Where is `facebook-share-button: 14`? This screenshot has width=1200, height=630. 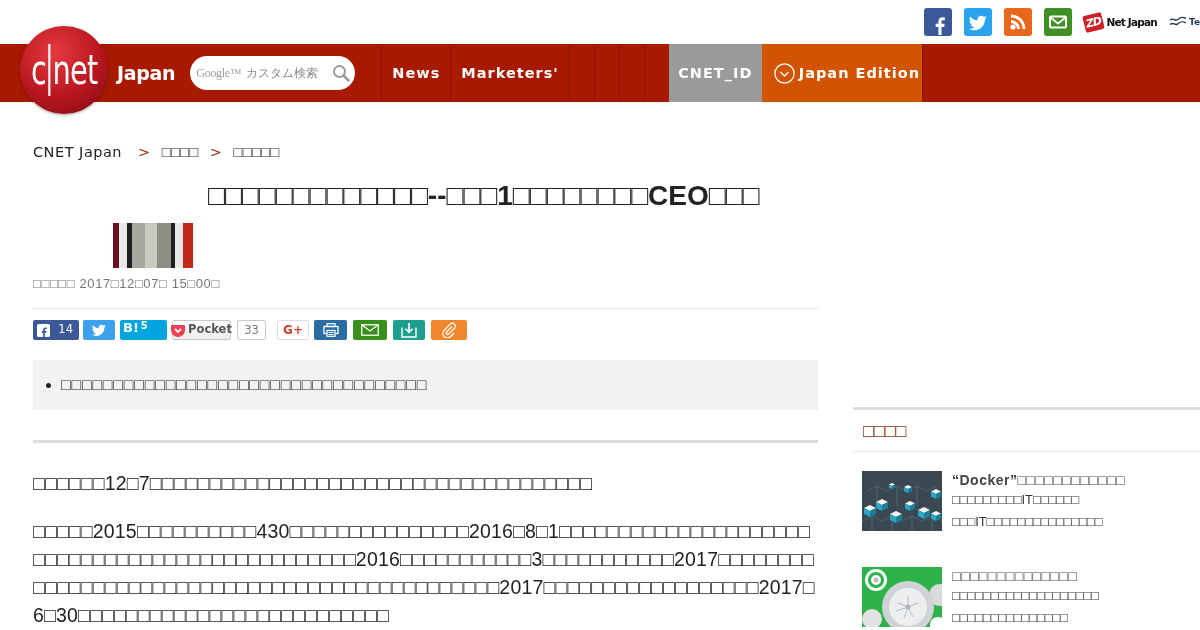
facebook-share-button: 14 is located at coordinates (56, 330).